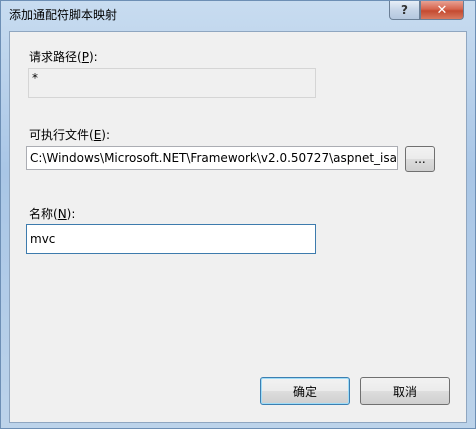  I want to click on request-path-field: *, so click(172, 83).